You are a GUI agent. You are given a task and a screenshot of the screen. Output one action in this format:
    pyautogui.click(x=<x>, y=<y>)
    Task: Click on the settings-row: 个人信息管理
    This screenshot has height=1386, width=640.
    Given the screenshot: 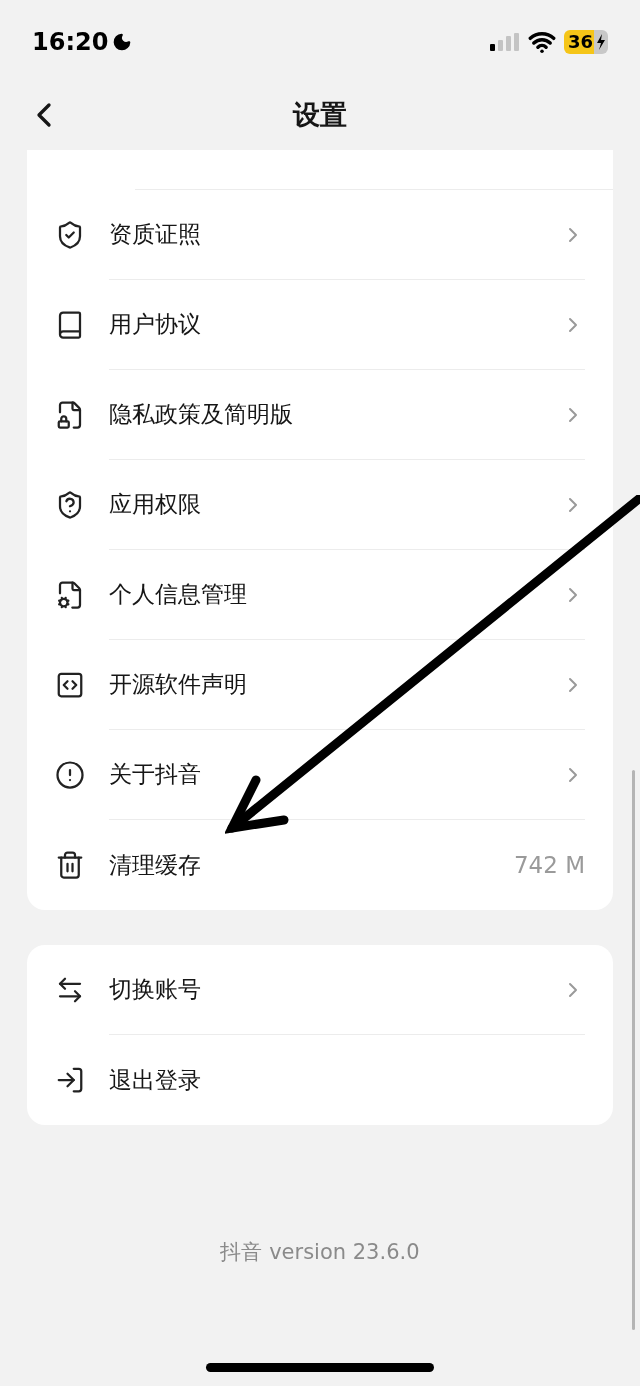 What is the action you would take?
    pyautogui.click(x=320, y=595)
    